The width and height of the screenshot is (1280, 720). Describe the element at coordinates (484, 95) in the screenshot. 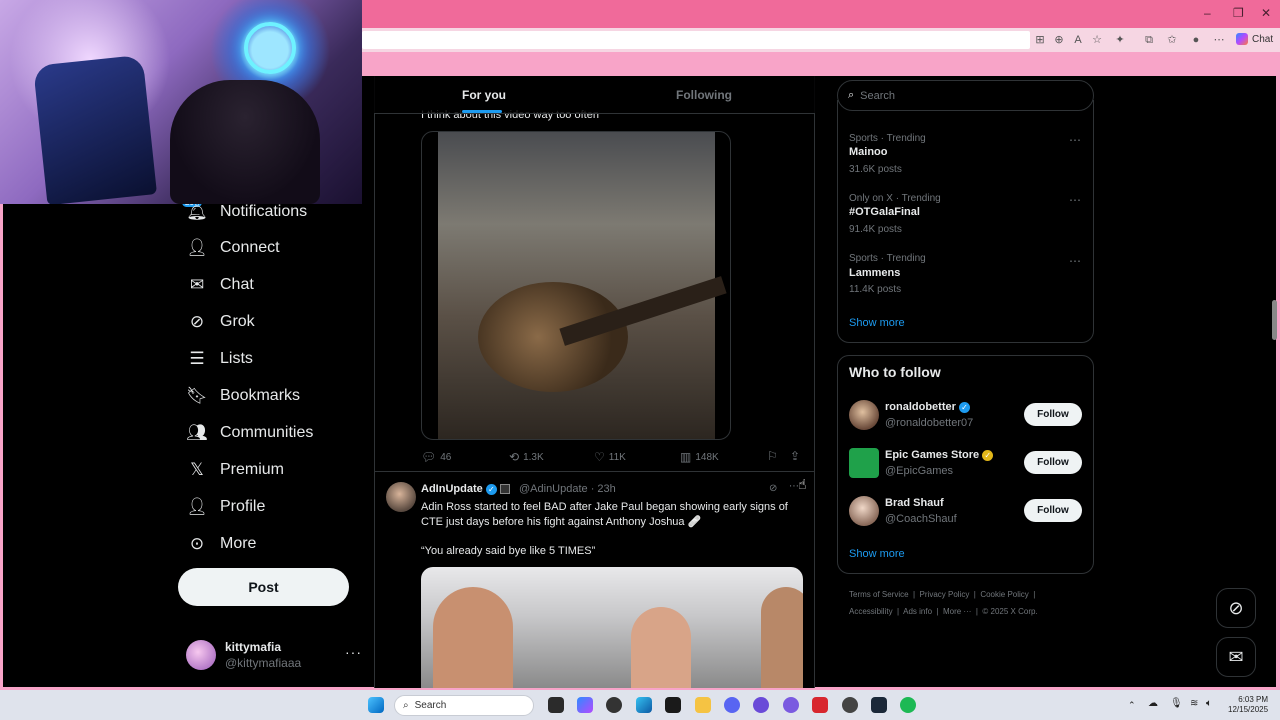

I see `tab-for-you: For you` at that location.